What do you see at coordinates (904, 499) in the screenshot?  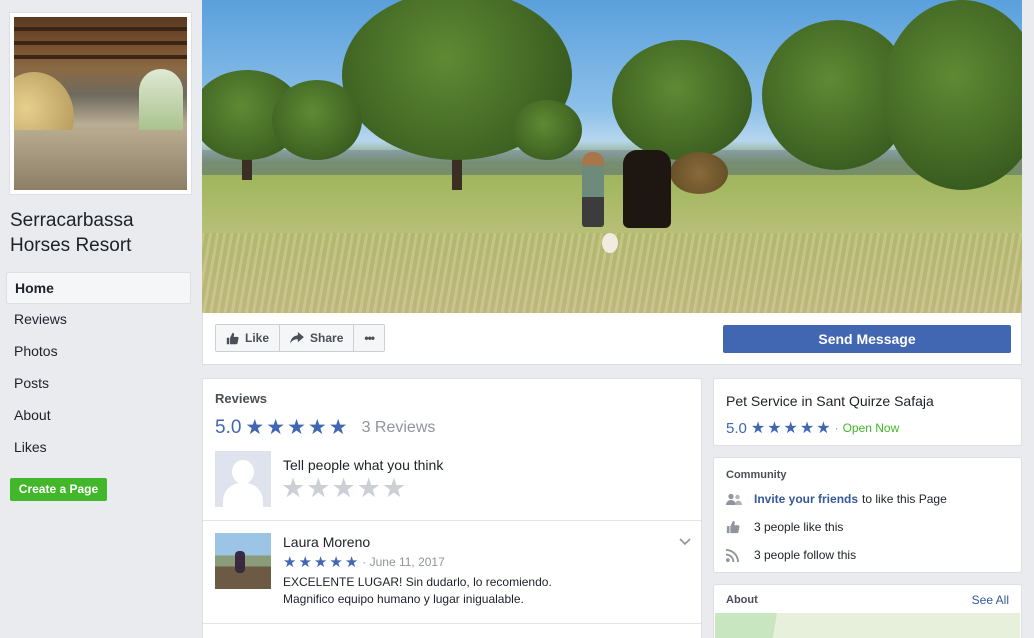 I see `invite-friends-text: to like this Page` at bounding box center [904, 499].